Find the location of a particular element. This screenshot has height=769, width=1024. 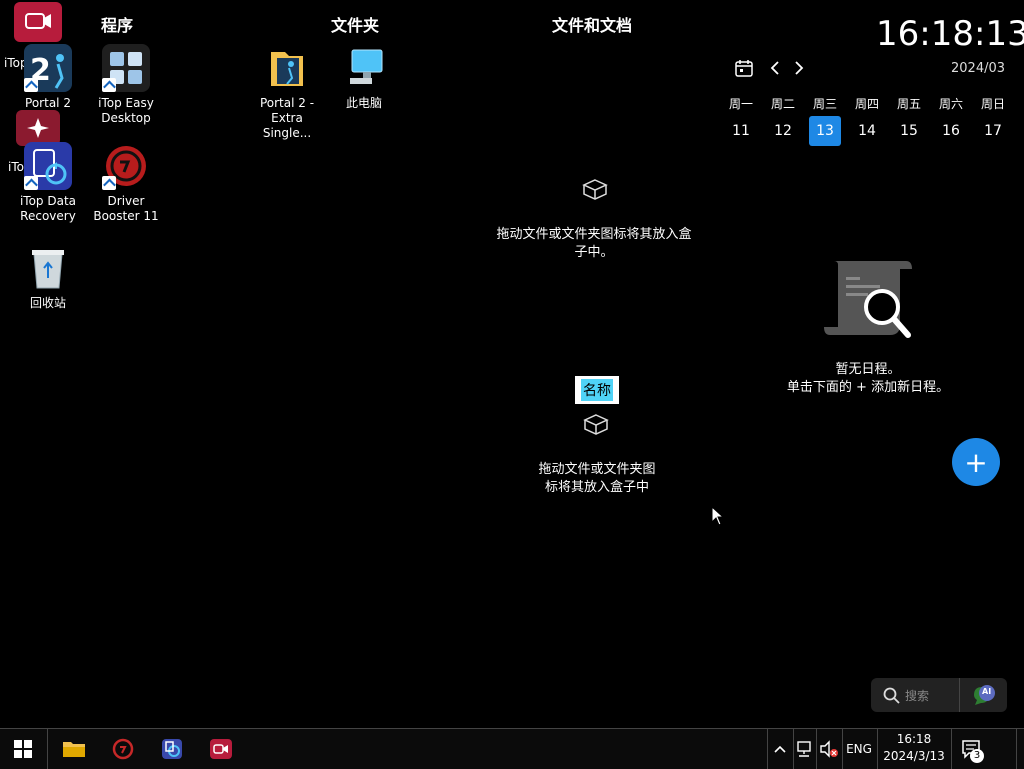

add-schedule-button: + is located at coordinates (976, 462).